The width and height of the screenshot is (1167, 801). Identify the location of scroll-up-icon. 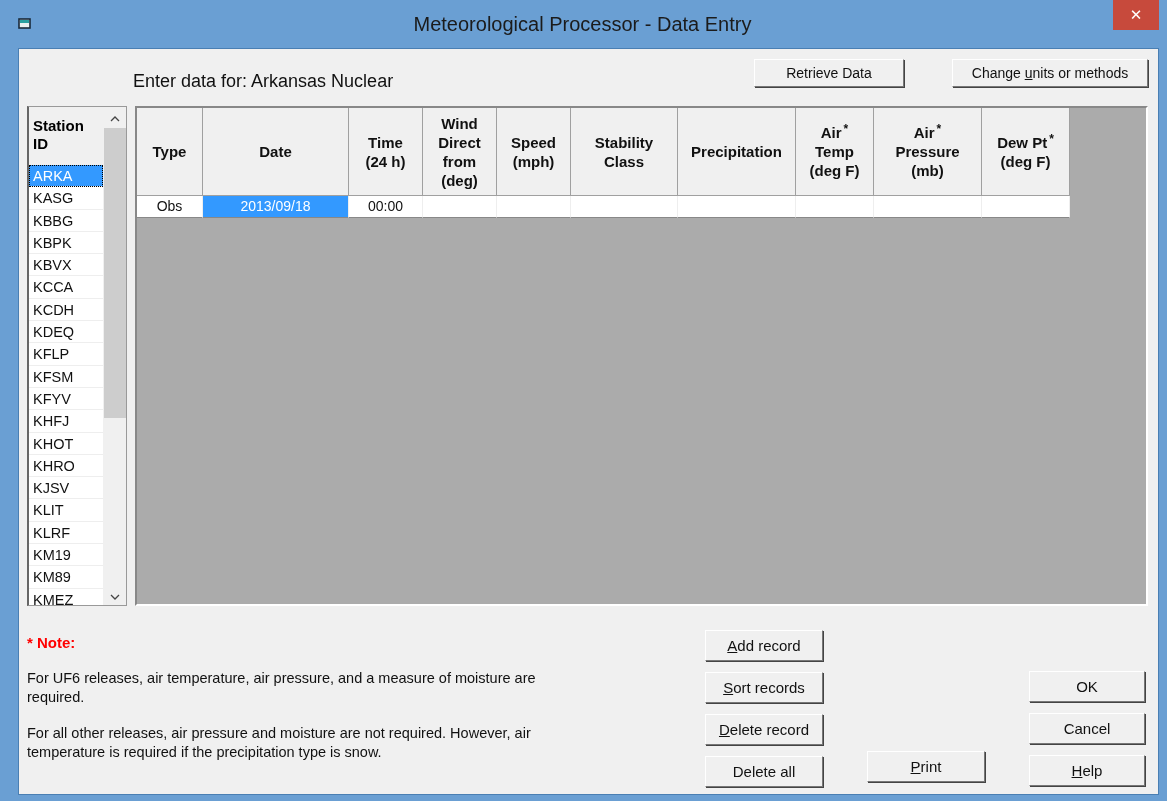
(114, 118).